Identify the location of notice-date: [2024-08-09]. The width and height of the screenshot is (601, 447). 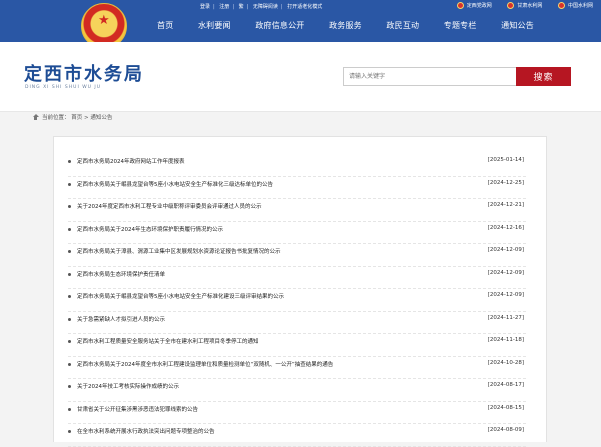
(505, 430).